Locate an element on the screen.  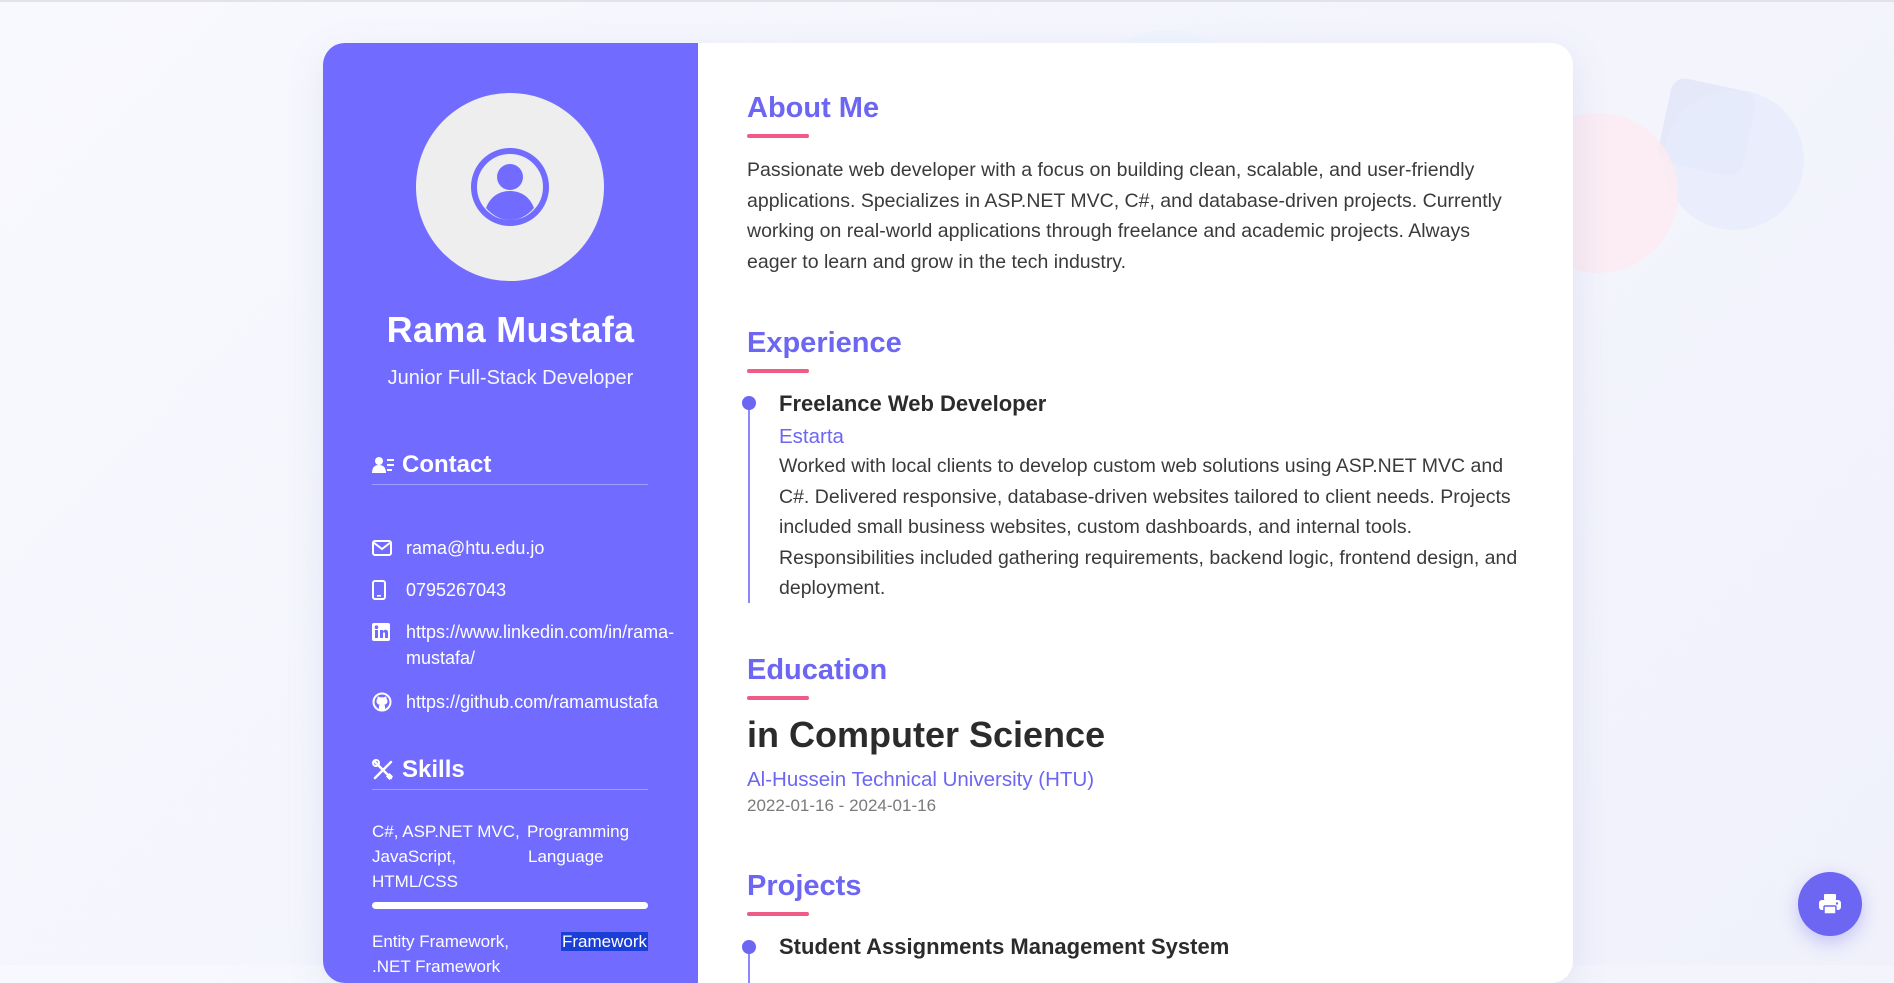
job-title: Freelance Web Developer is located at coordinates (913, 403).